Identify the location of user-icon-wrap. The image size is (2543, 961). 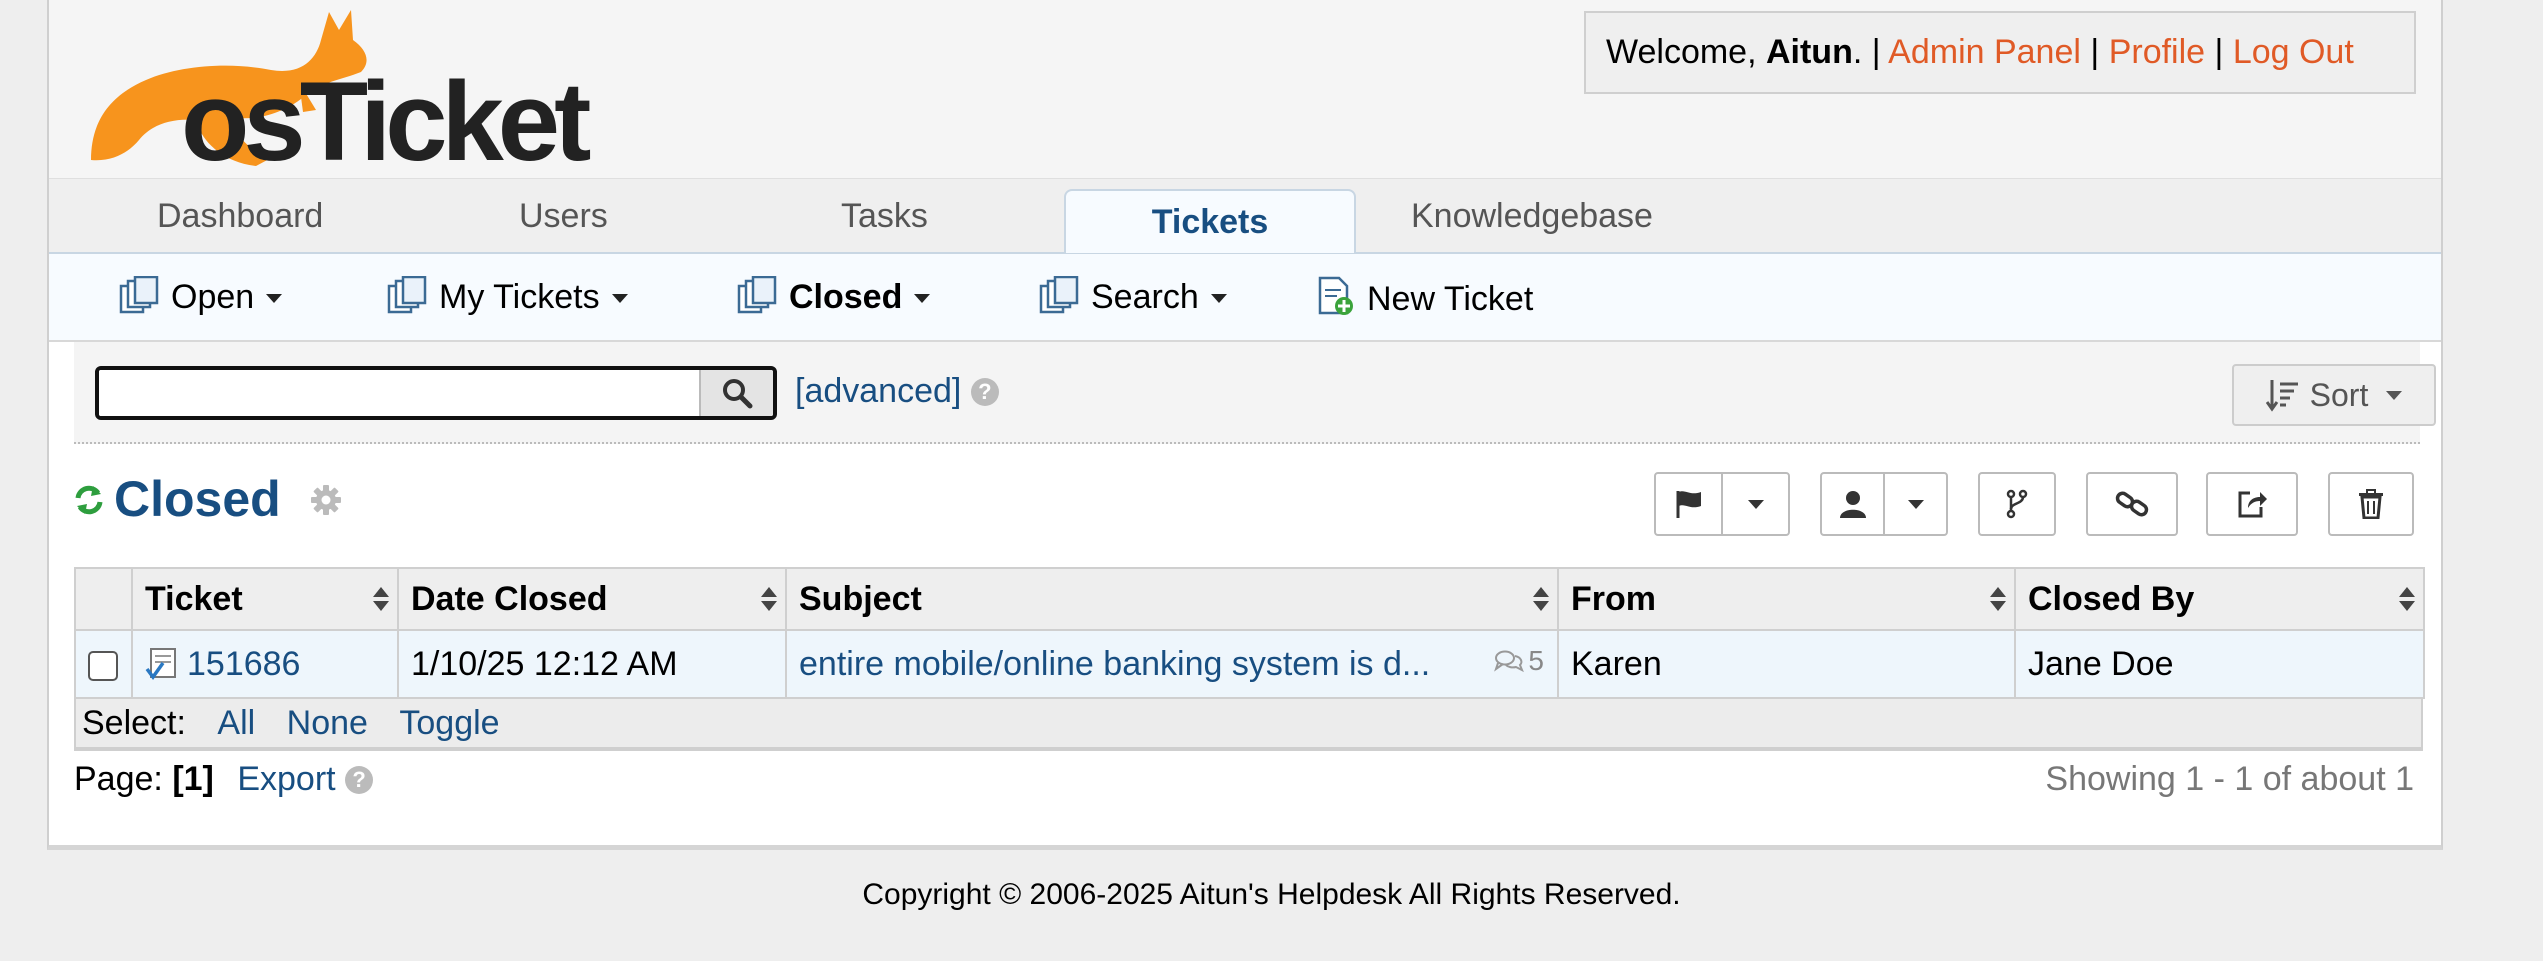
(1852, 504).